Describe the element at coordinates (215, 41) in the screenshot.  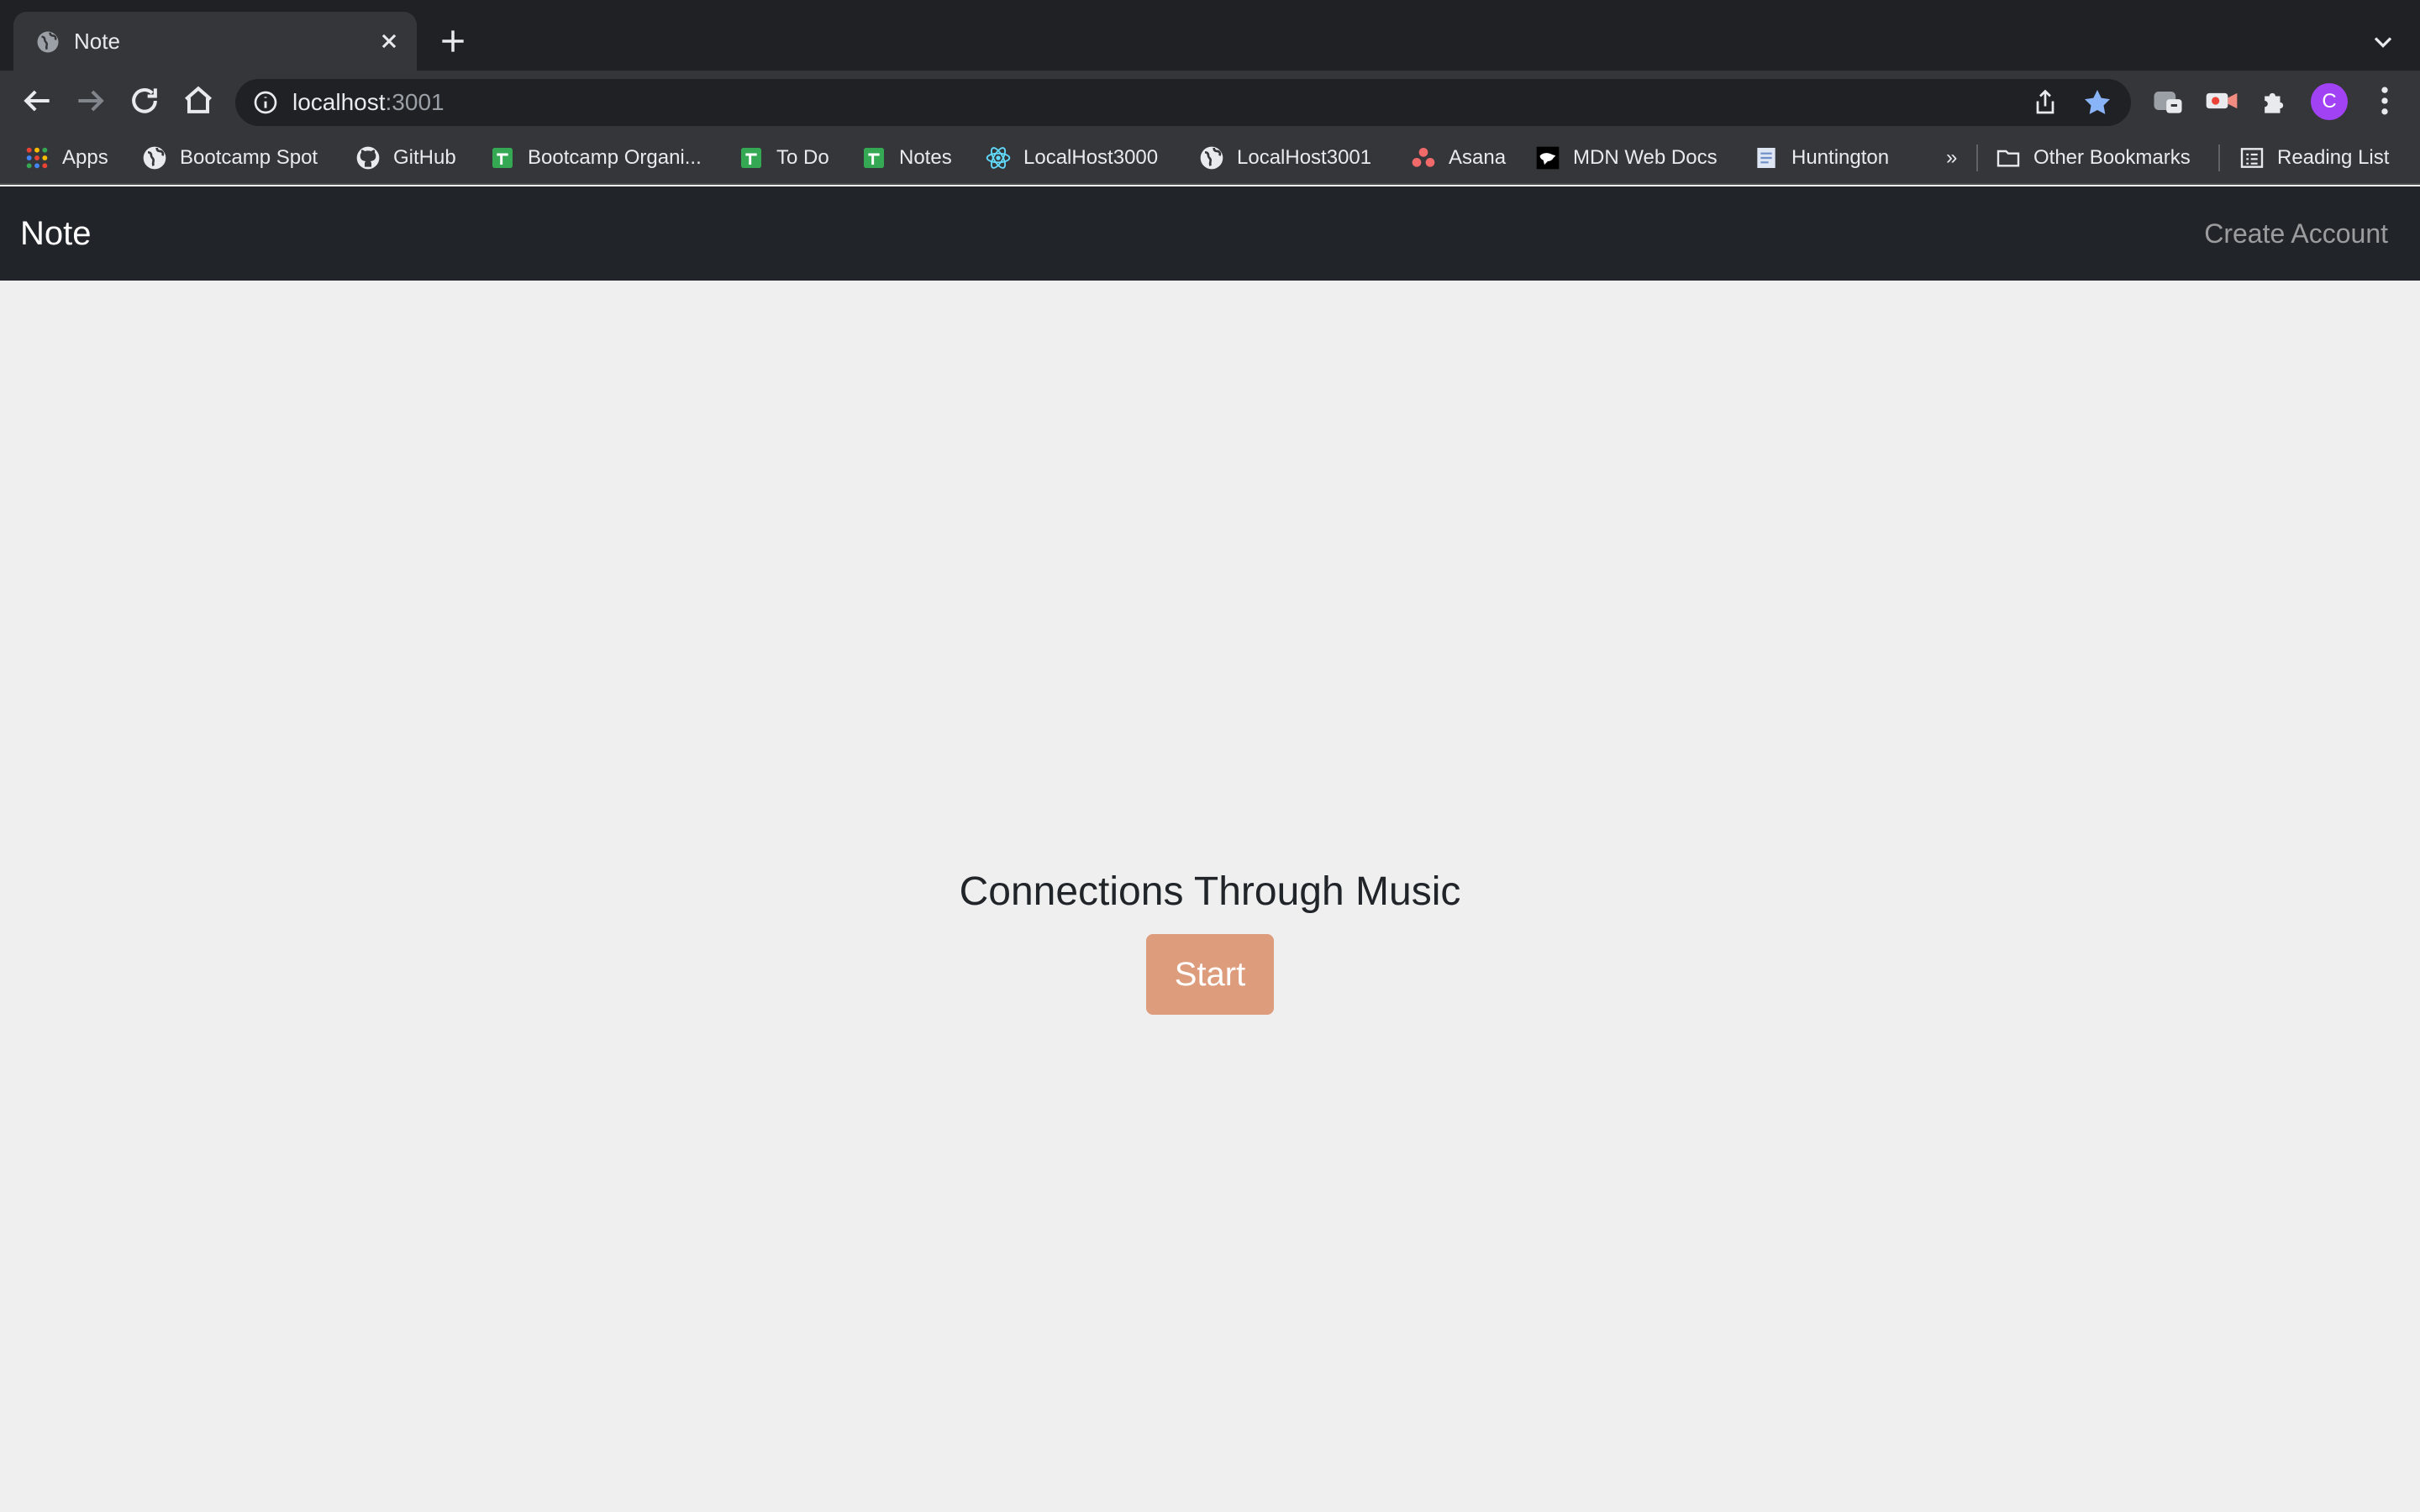
I see `browser-tab: Note` at that location.